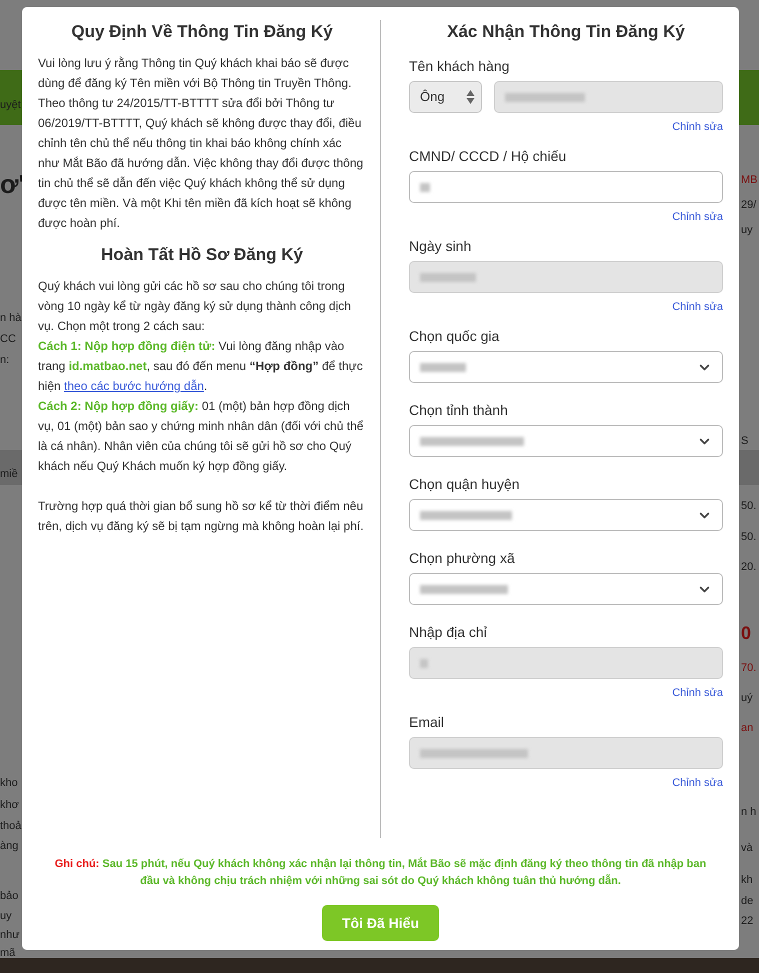 The image size is (759, 973). I want to click on field-label: Chọn phường xã, so click(462, 558).